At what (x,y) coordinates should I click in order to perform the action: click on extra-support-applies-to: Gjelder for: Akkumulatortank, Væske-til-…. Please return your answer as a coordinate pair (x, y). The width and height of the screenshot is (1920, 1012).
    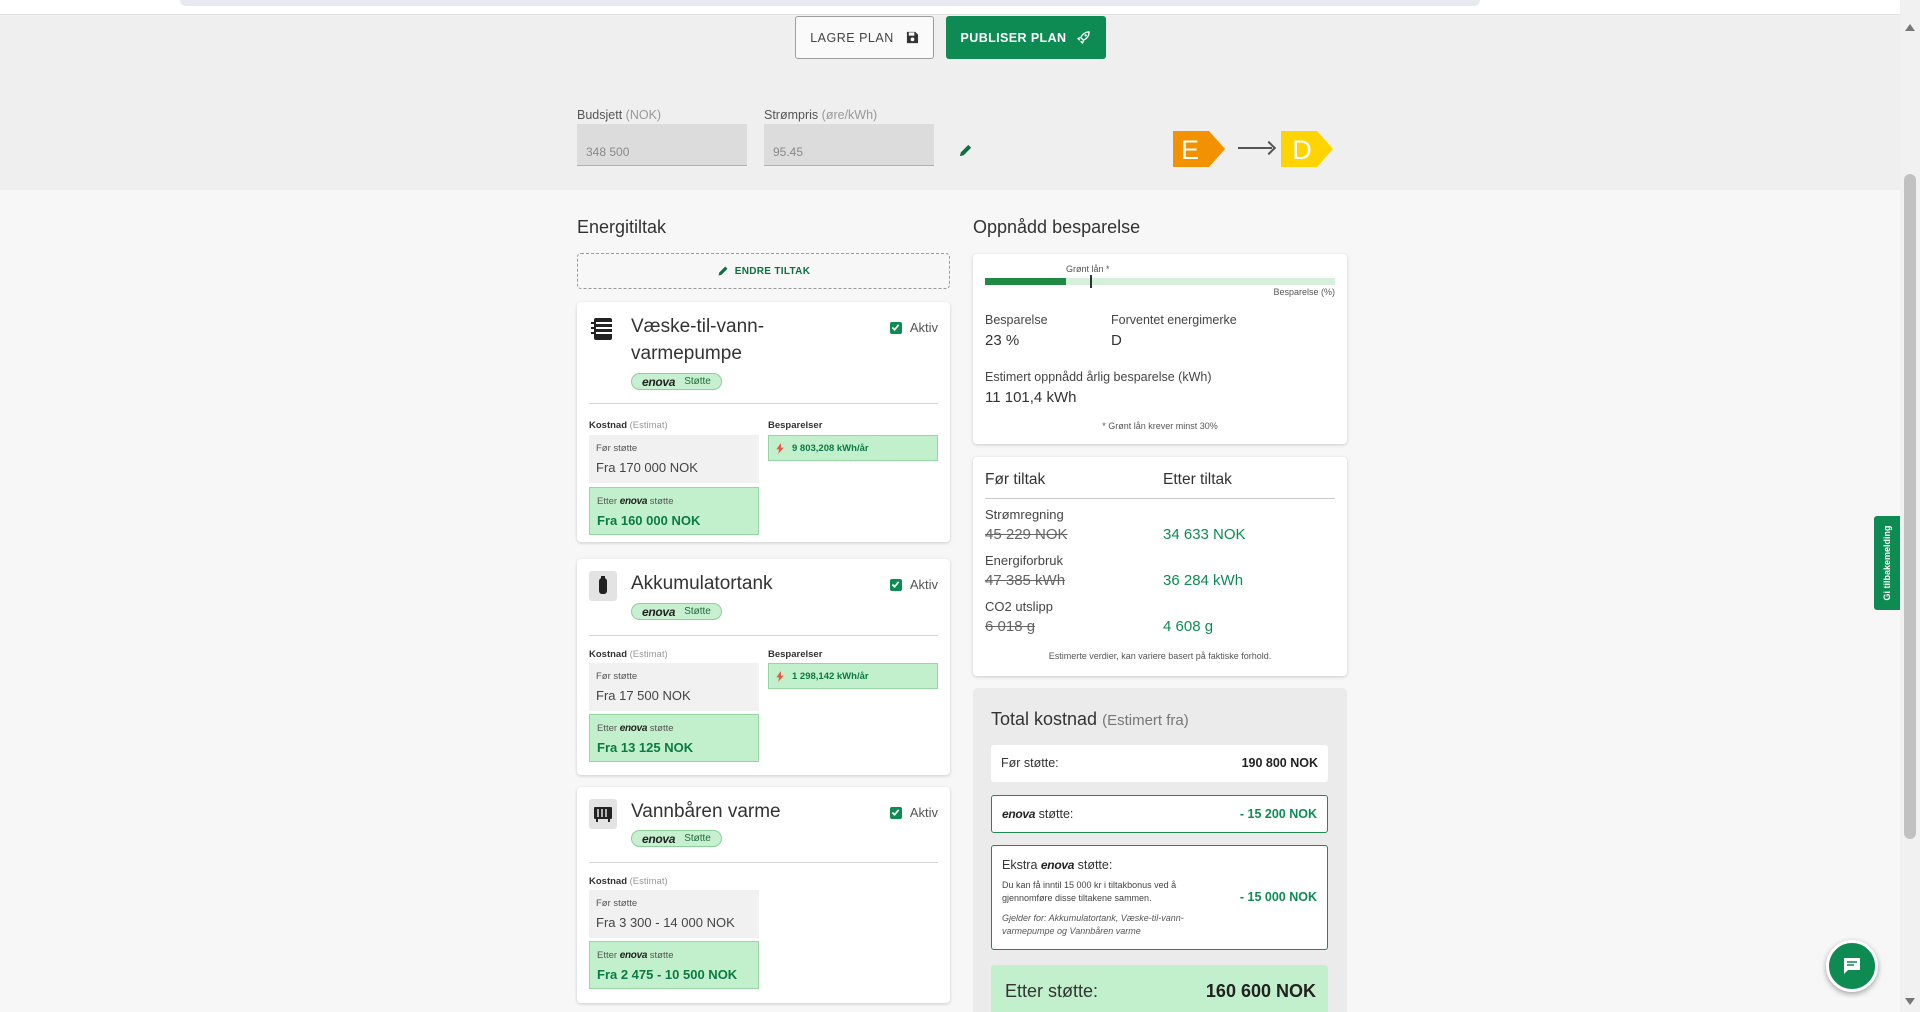
    Looking at the image, I should click on (1093, 924).